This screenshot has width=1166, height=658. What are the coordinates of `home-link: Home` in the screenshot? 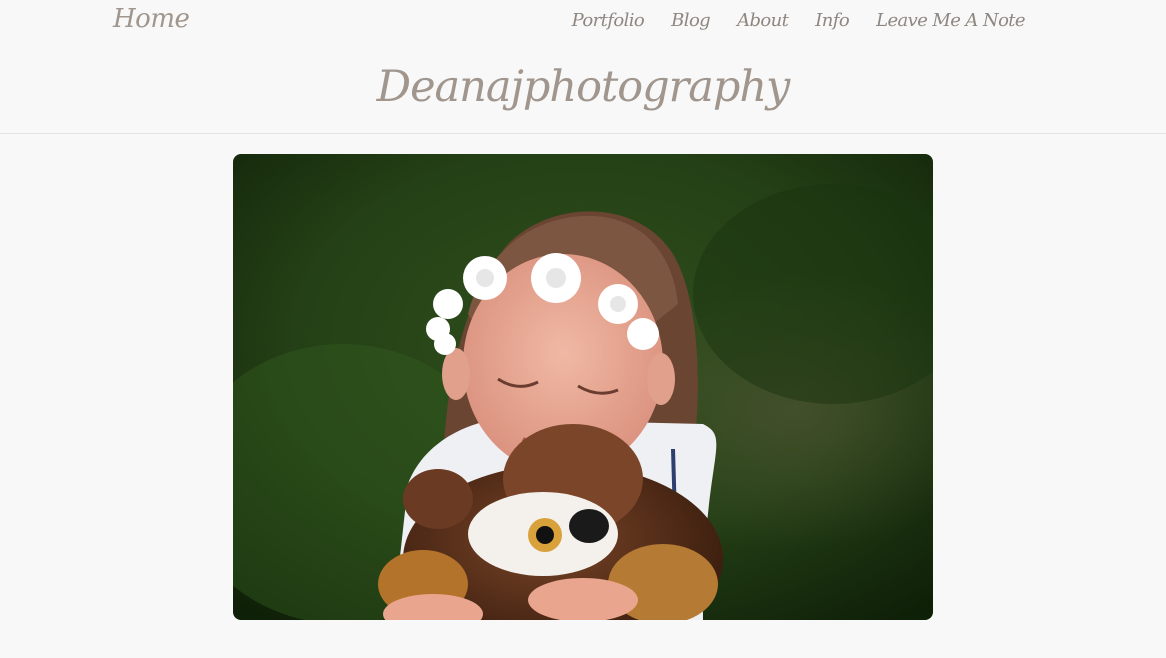 It's located at (151, 19).